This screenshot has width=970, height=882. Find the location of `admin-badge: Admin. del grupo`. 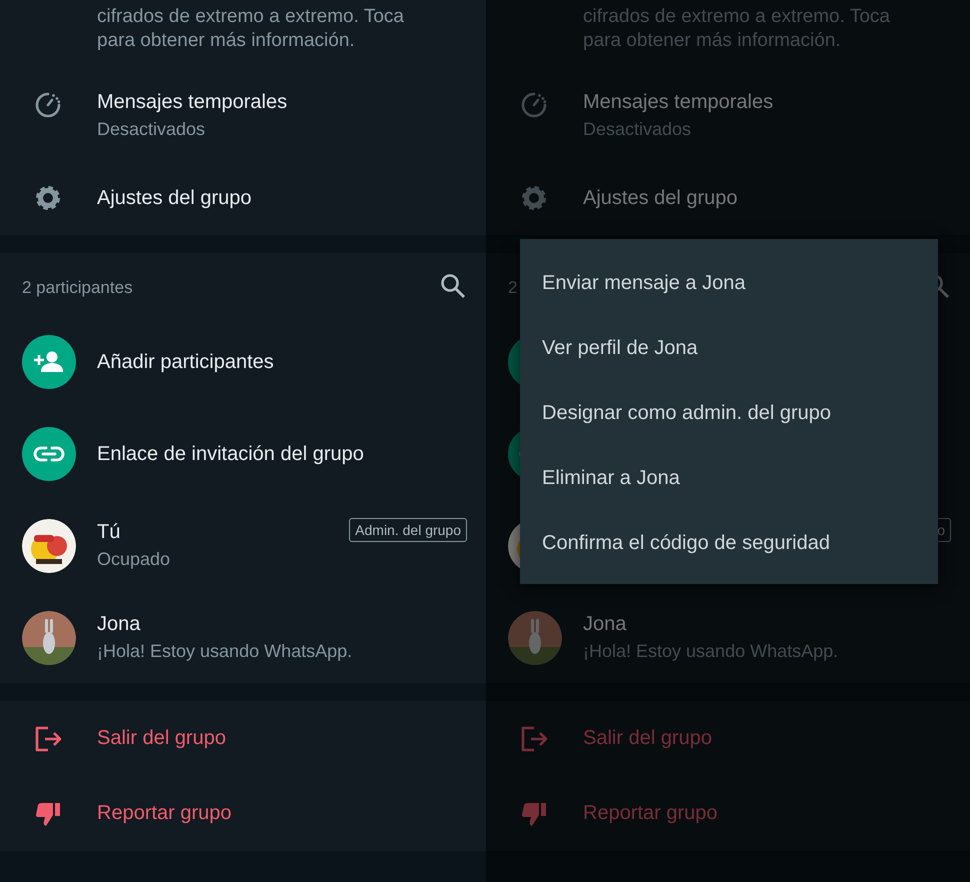

admin-badge: Admin. del grupo is located at coordinates (408, 530).